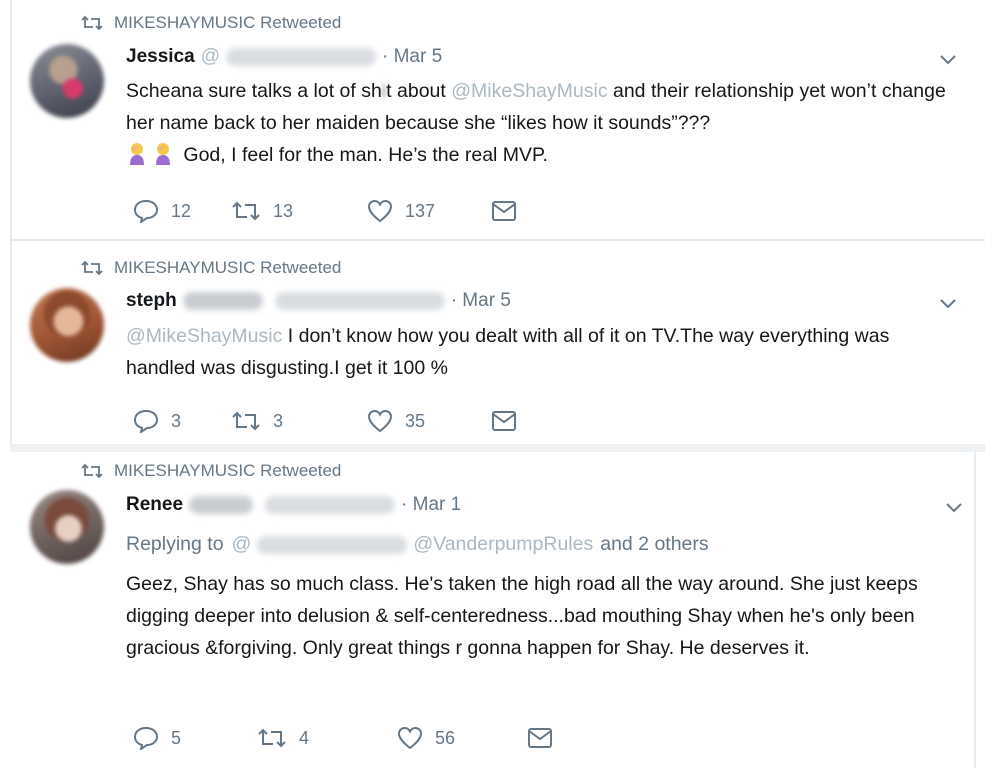 The height and width of the screenshot is (768, 985). What do you see at coordinates (195, 738) in the screenshot?
I see `reply-button: 5` at bounding box center [195, 738].